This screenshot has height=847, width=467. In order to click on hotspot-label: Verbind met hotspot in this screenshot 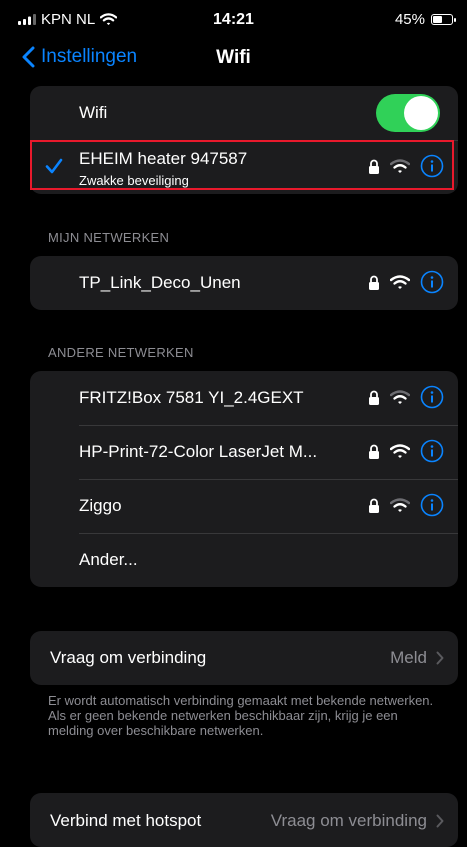, I will do `click(126, 820)`.